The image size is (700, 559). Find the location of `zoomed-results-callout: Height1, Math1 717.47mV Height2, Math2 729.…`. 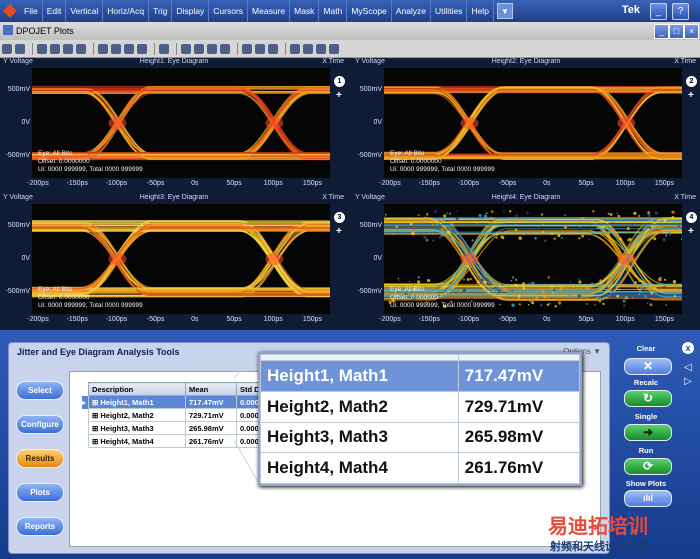

zoomed-results-callout: Height1, Math1 717.47mV Height2, Math2 729.… is located at coordinates (420, 419).